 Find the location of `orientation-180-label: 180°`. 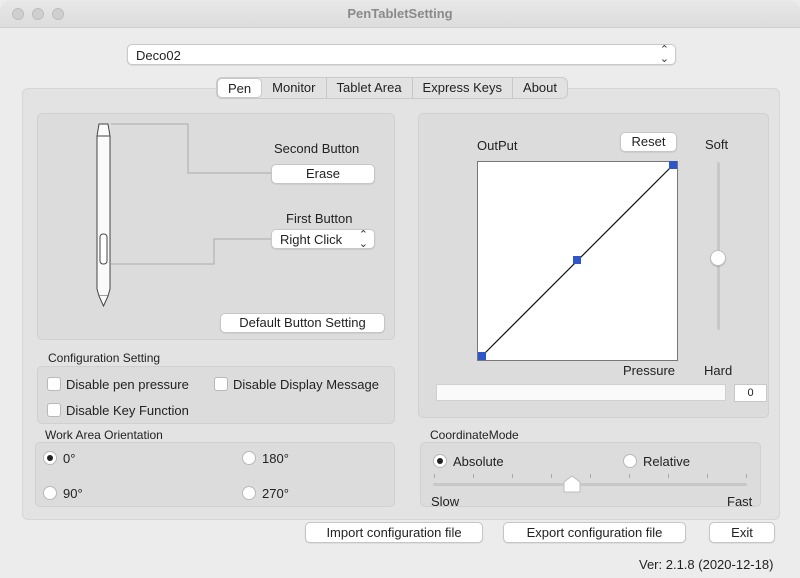

orientation-180-label: 180° is located at coordinates (275, 458).